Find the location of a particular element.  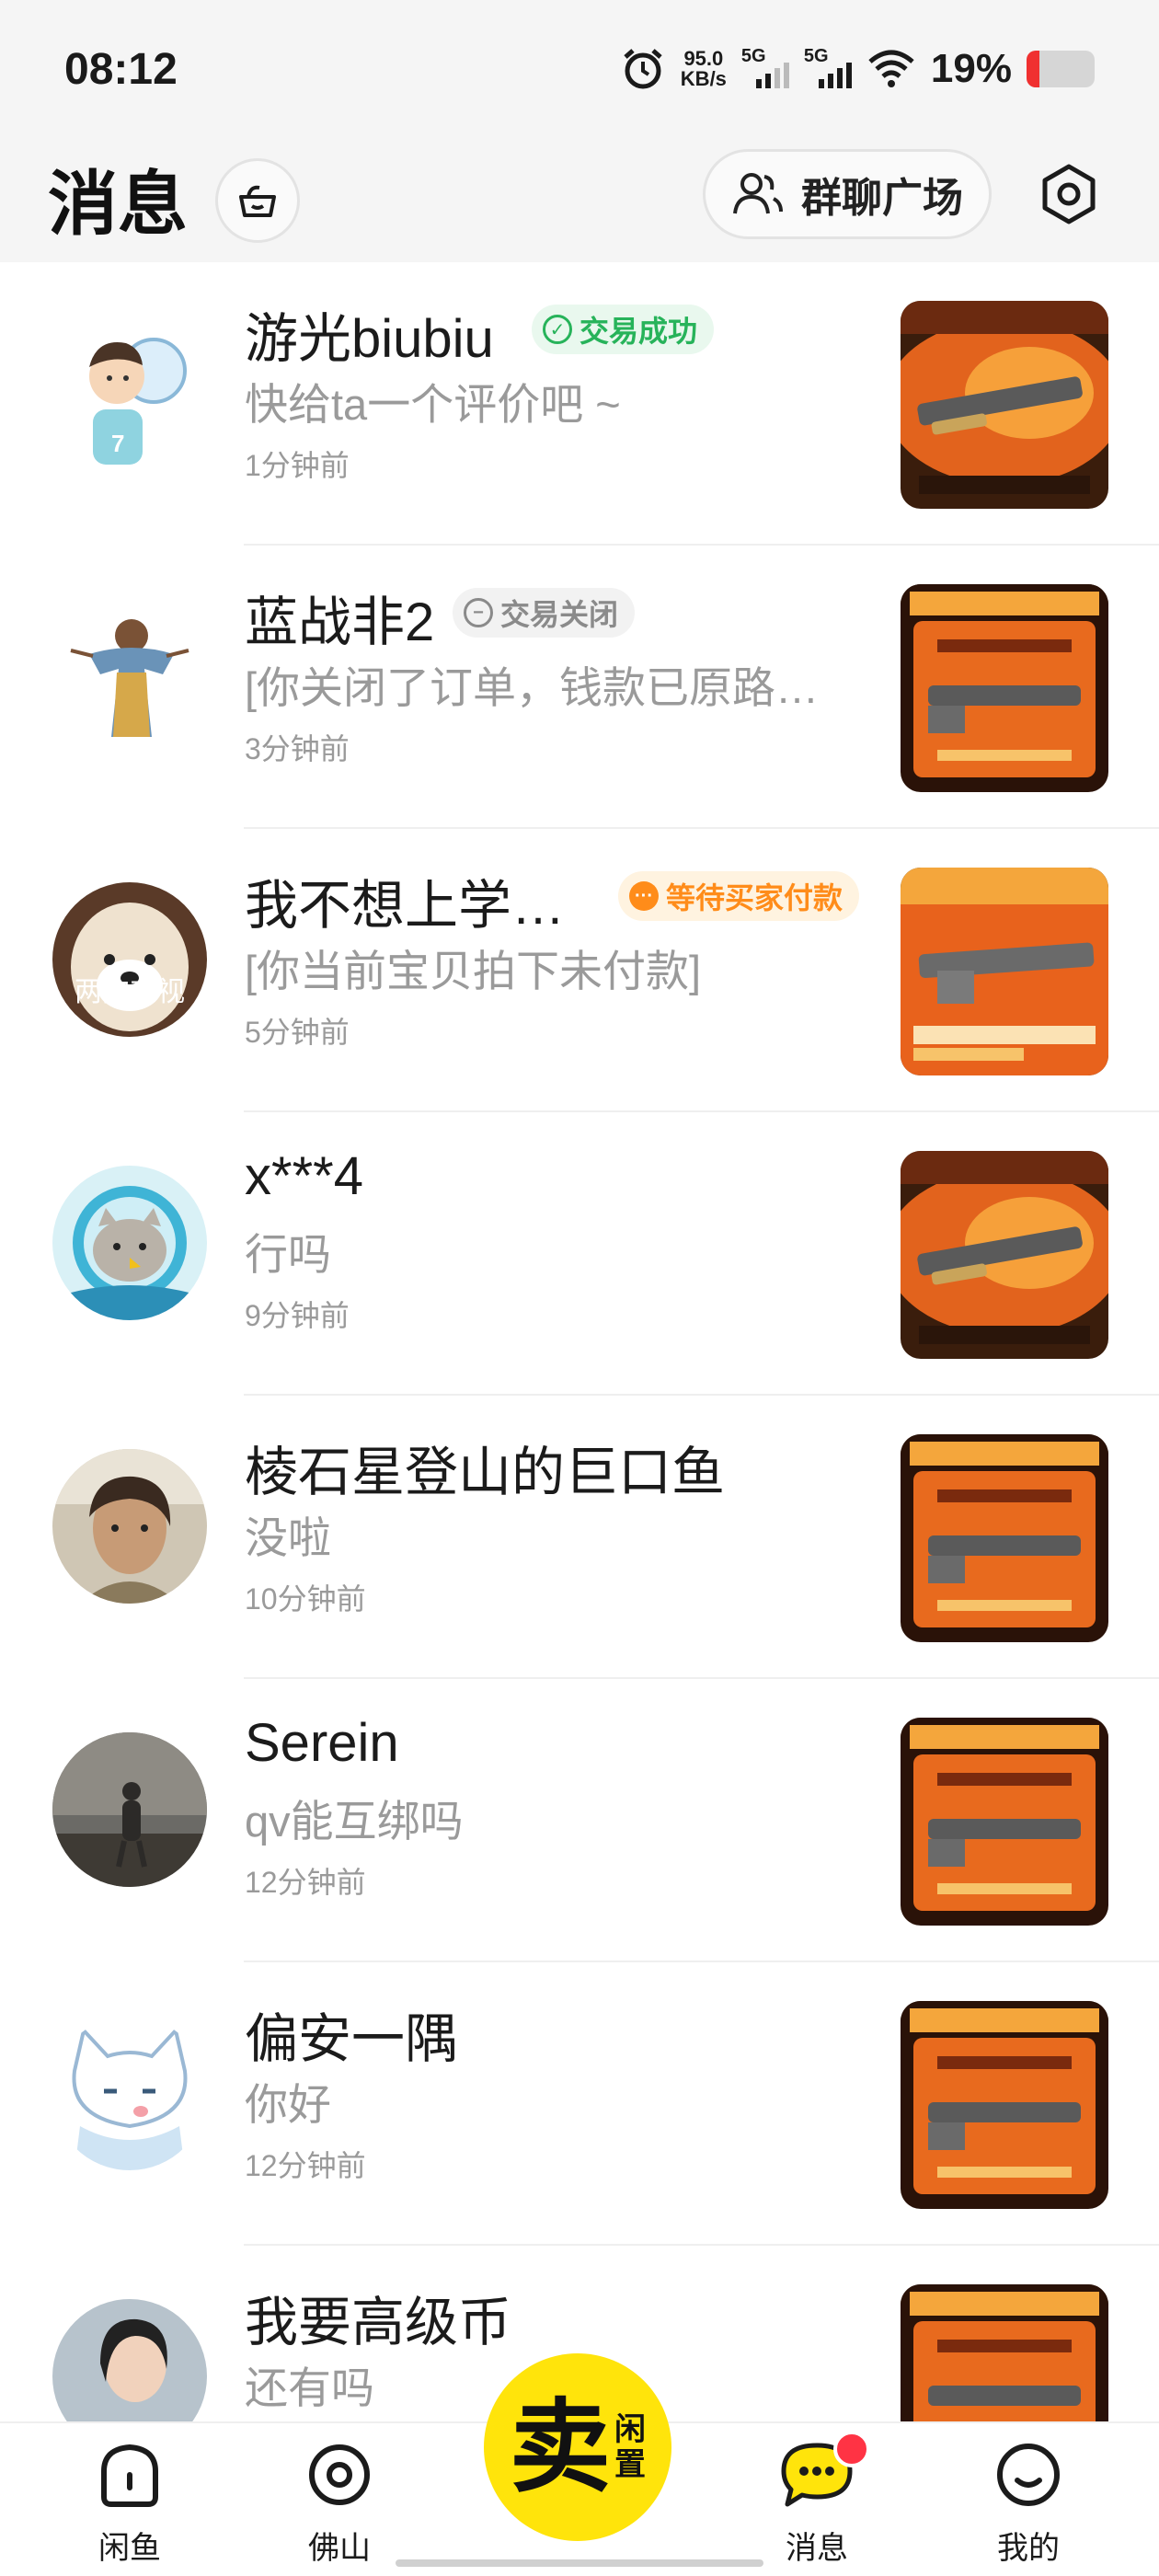

network-speed-unit: KB/s is located at coordinates (703, 78).